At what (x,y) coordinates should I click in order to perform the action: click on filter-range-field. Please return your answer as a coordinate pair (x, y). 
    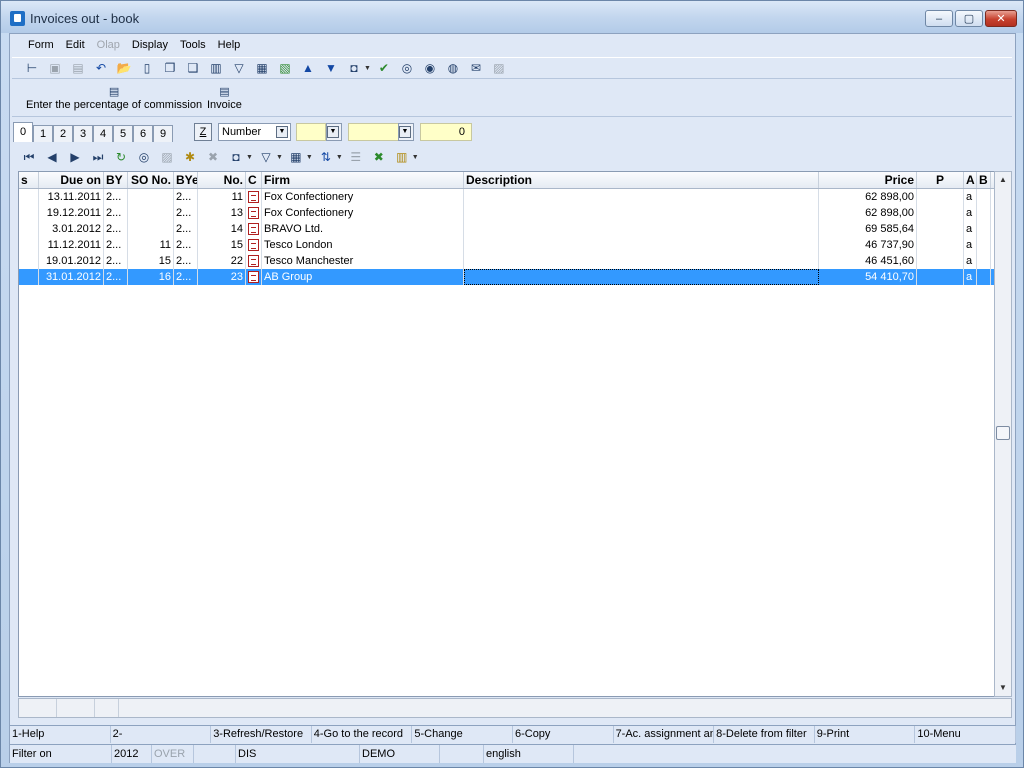
    Looking at the image, I should click on (375, 132).